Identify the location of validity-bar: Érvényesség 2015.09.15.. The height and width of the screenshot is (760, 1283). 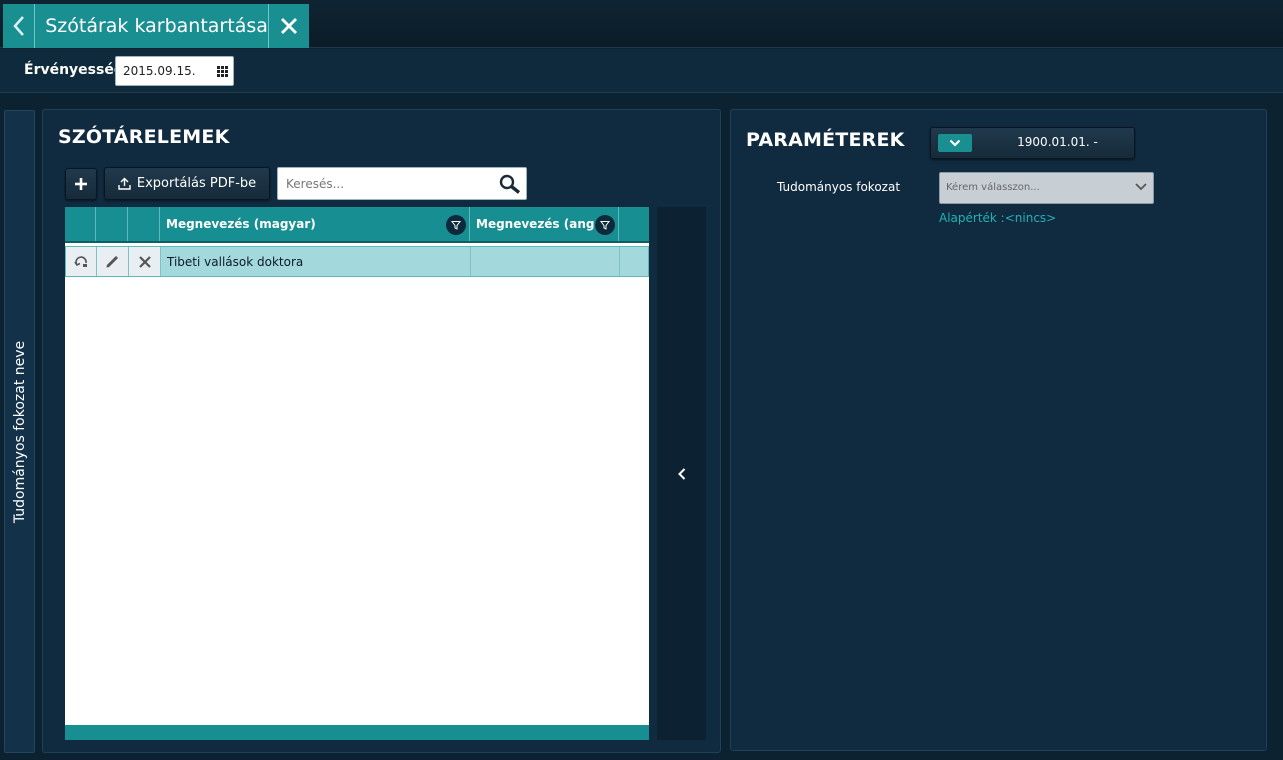
(641, 71).